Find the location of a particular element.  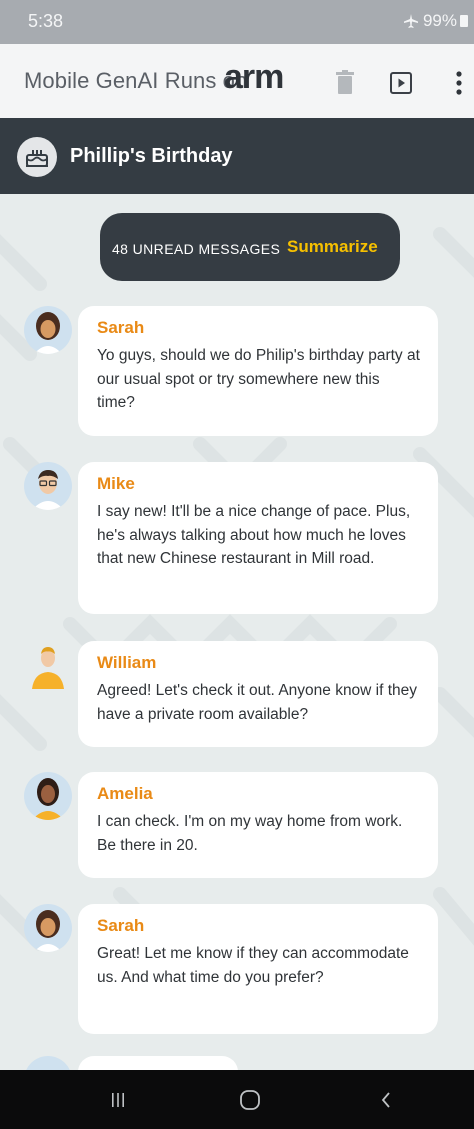

system-nav-bar is located at coordinates (237, 1099).